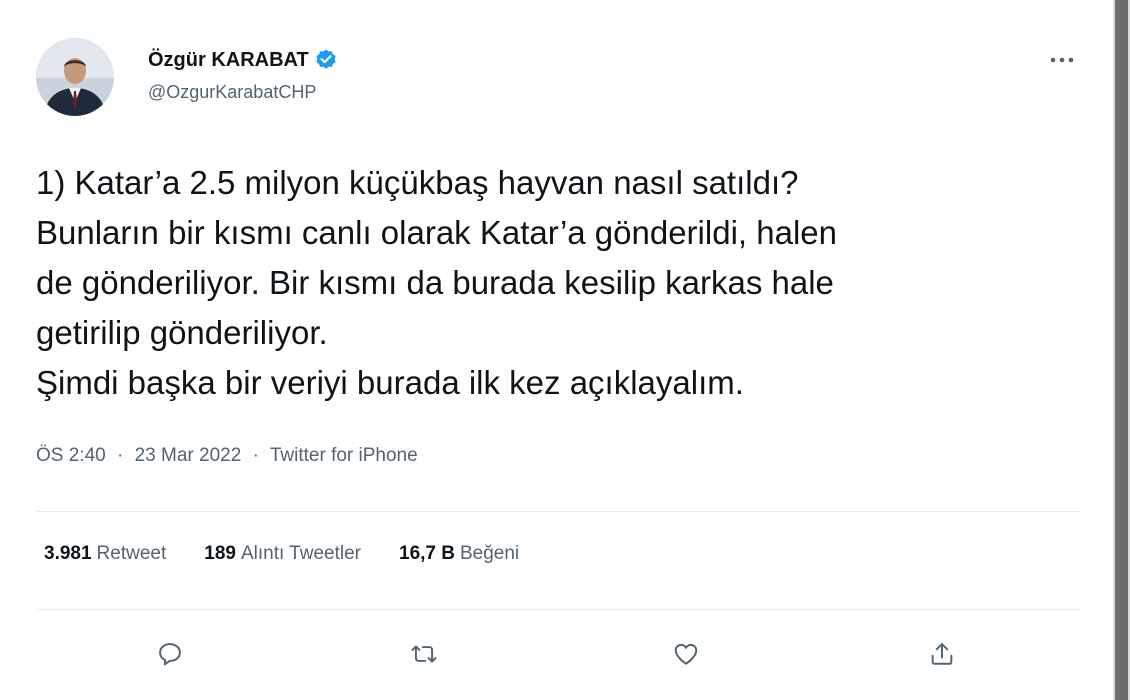 The image size is (1130, 700). What do you see at coordinates (75, 77) in the screenshot?
I see `avatar` at bounding box center [75, 77].